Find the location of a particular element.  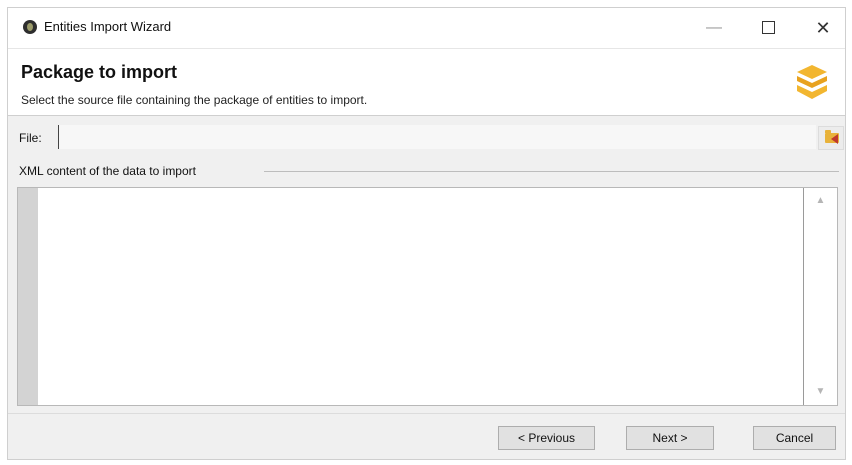

vertical-scrollbar: ▲ ▼ is located at coordinates (820, 296).